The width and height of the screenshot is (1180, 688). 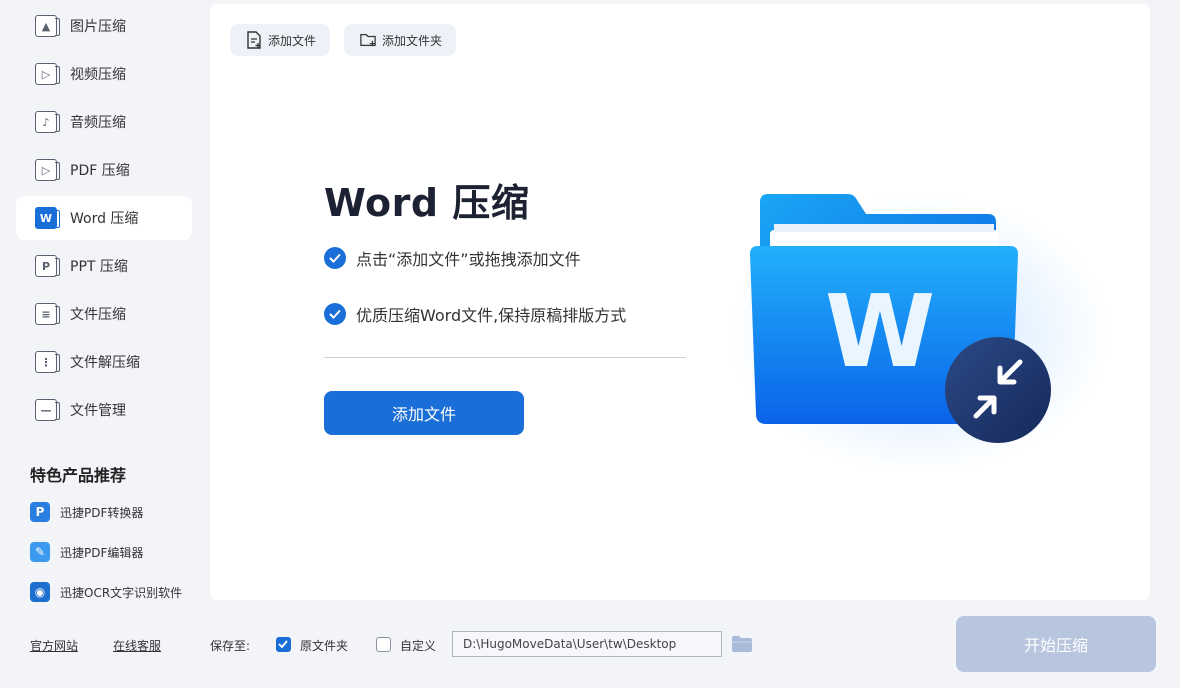 I want to click on pdf-editor-icon: ✎, so click(x=40, y=552).